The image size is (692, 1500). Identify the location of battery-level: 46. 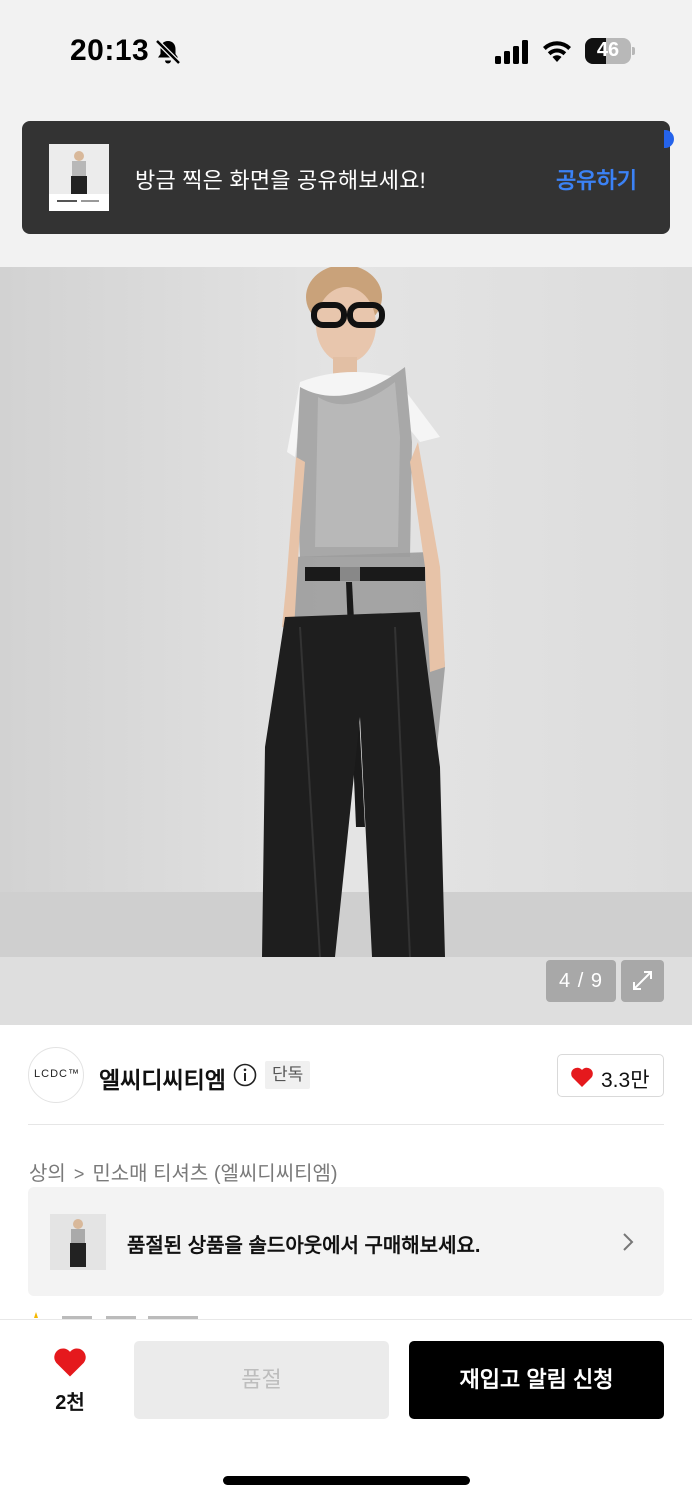
(608, 50).